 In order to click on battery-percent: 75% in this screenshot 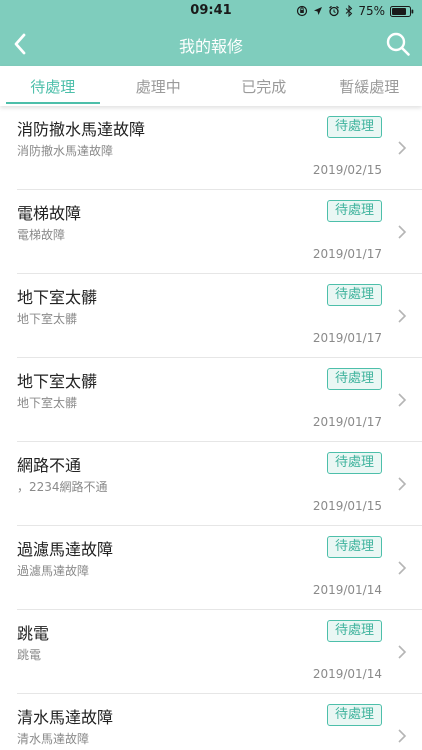, I will do `click(371, 11)`.